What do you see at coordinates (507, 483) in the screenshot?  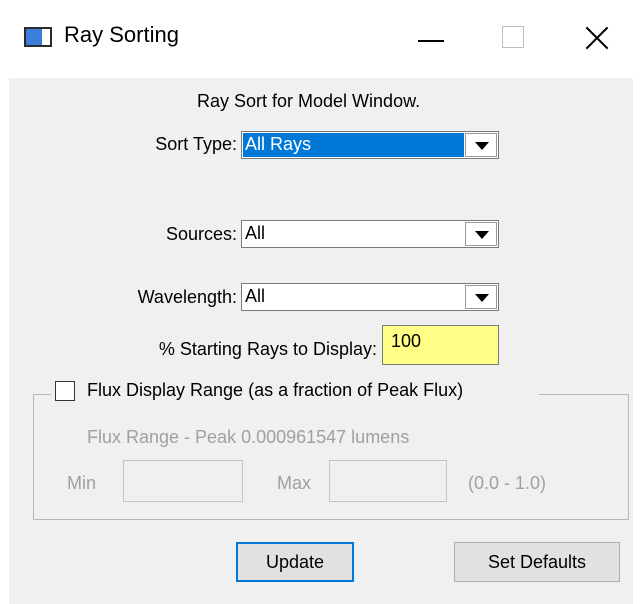 I see `range-hint: (0.0 - 1.0)` at bounding box center [507, 483].